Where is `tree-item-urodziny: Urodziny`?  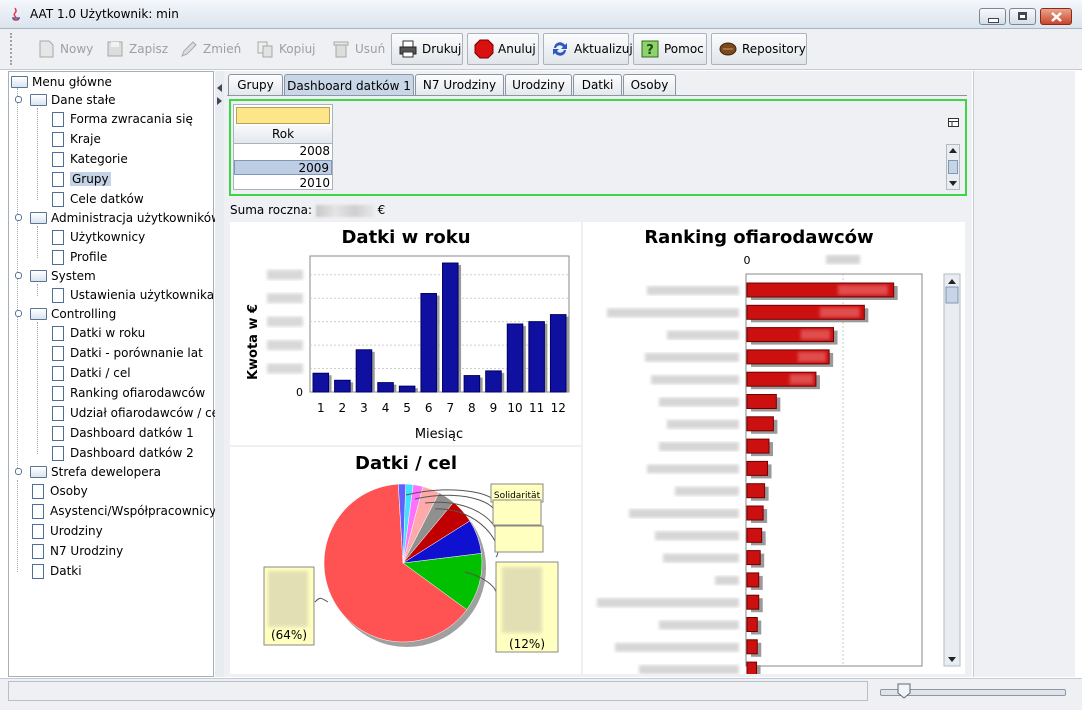 tree-item-urodziny: Urodziny is located at coordinates (67, 531).